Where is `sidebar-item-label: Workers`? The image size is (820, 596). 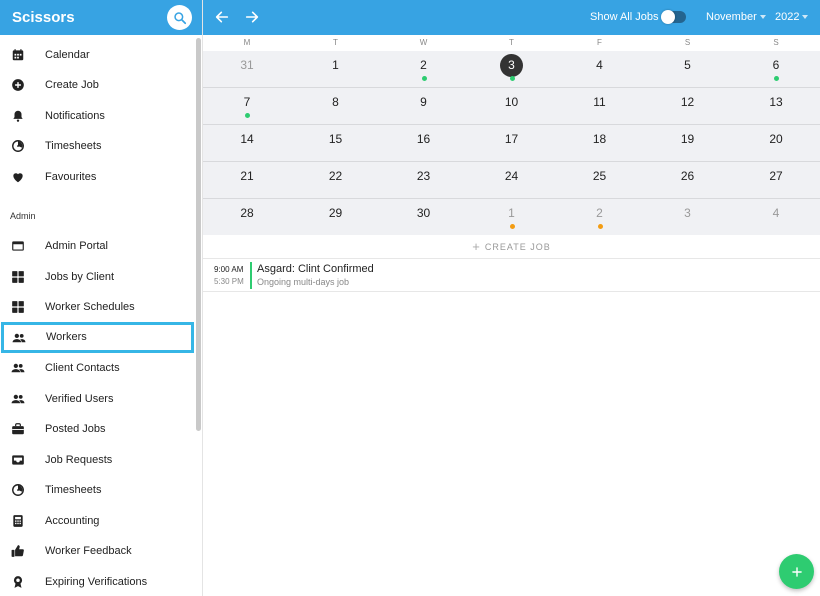 sidebar-item-label: Workers is located at coordinates (66, 337).